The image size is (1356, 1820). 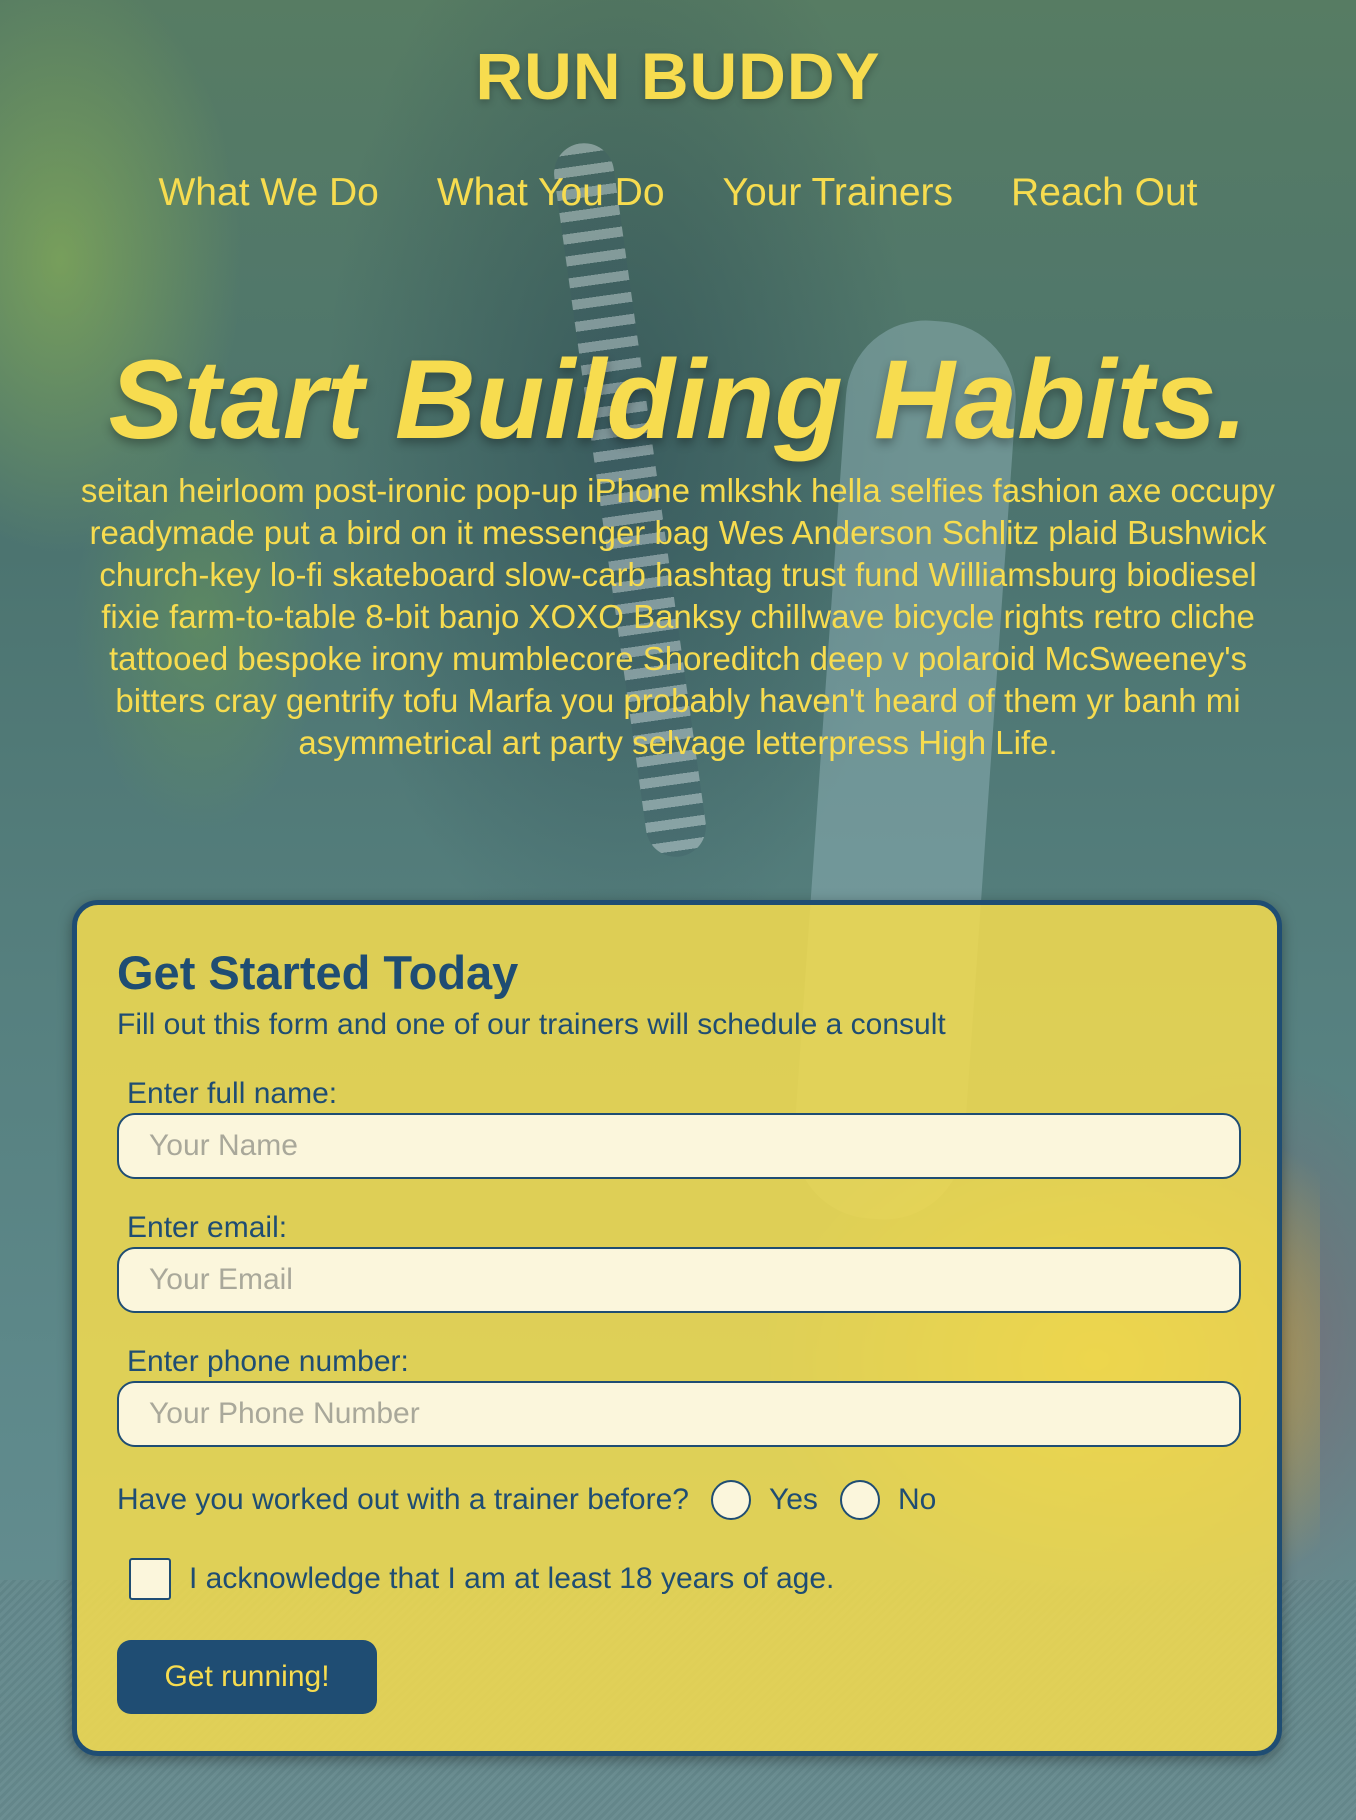 I want to click on form-title: Get Started Today, so click(x=318, y=972).